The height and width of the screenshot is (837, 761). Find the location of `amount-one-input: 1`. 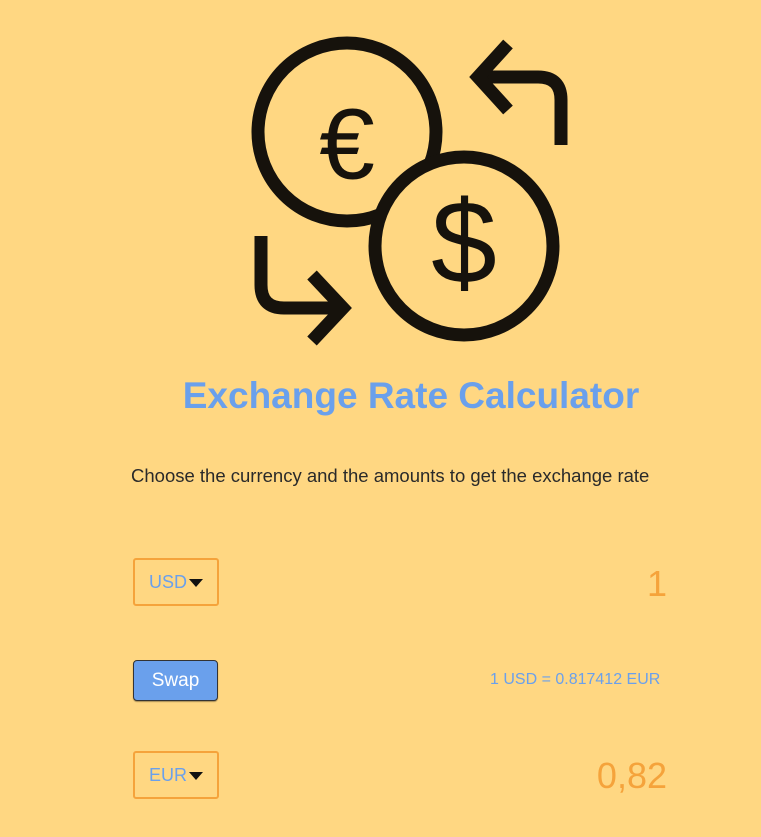

amount-one-input: 1 is located at coordinates (657, 584).